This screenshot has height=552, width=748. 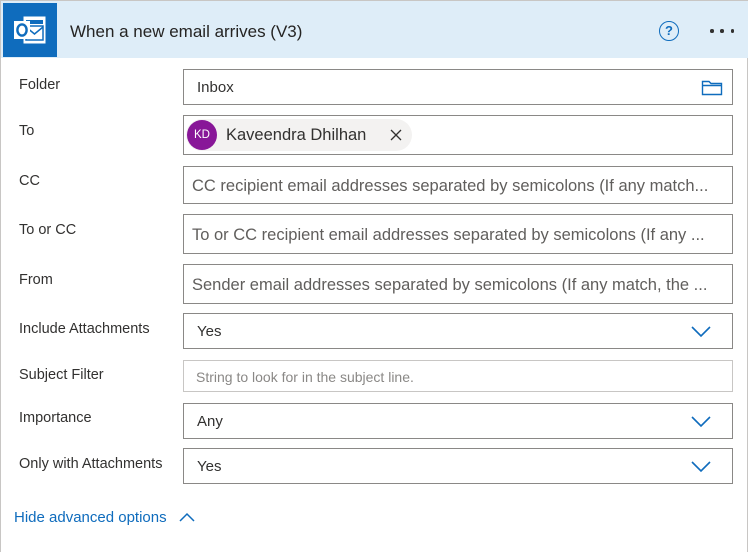 What do you see at coordinates (396, 135) in the screenshot?
I see `remove-recipient-icon` at bounding box center [396, 135].